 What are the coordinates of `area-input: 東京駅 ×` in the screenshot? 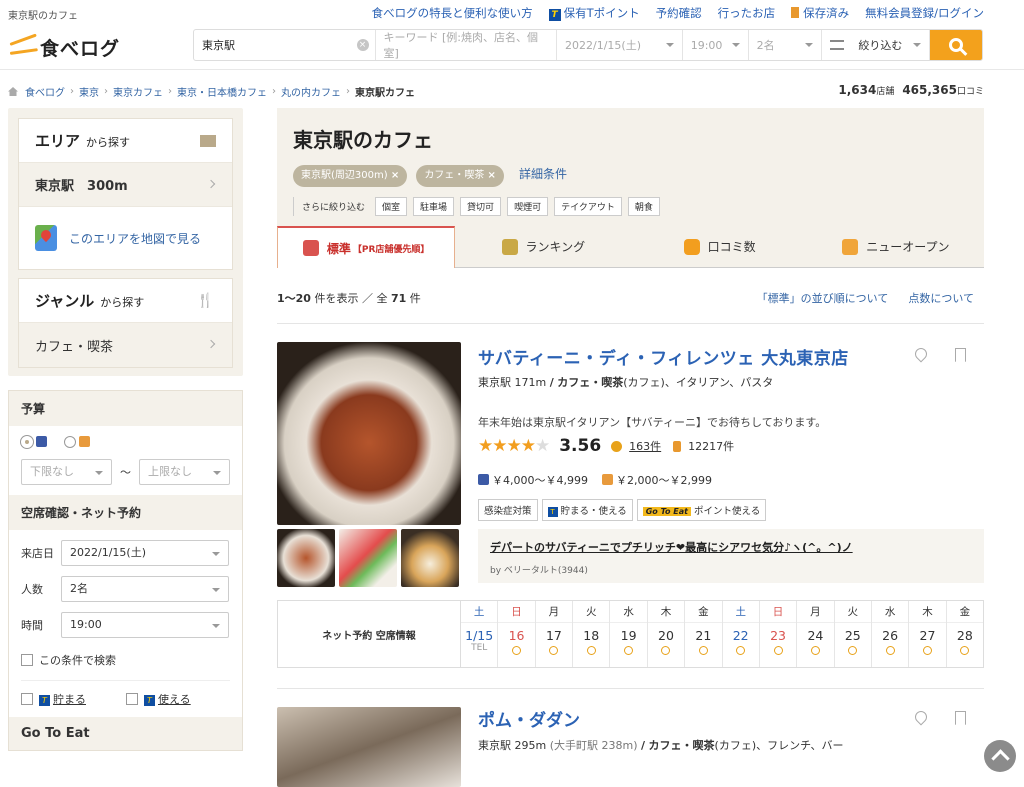 It's located at (285, 45).